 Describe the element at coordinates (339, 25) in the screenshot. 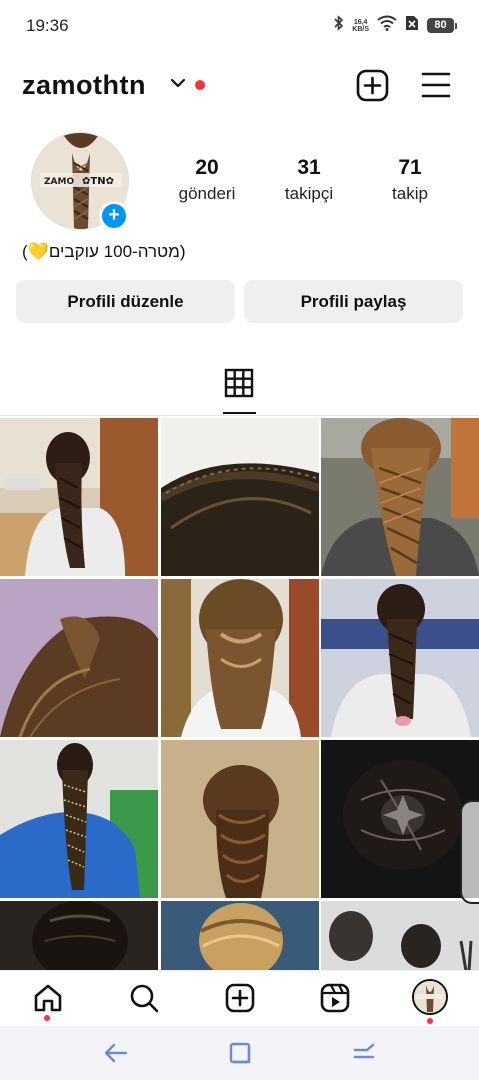

I see `bluetooth-icon` at that location.